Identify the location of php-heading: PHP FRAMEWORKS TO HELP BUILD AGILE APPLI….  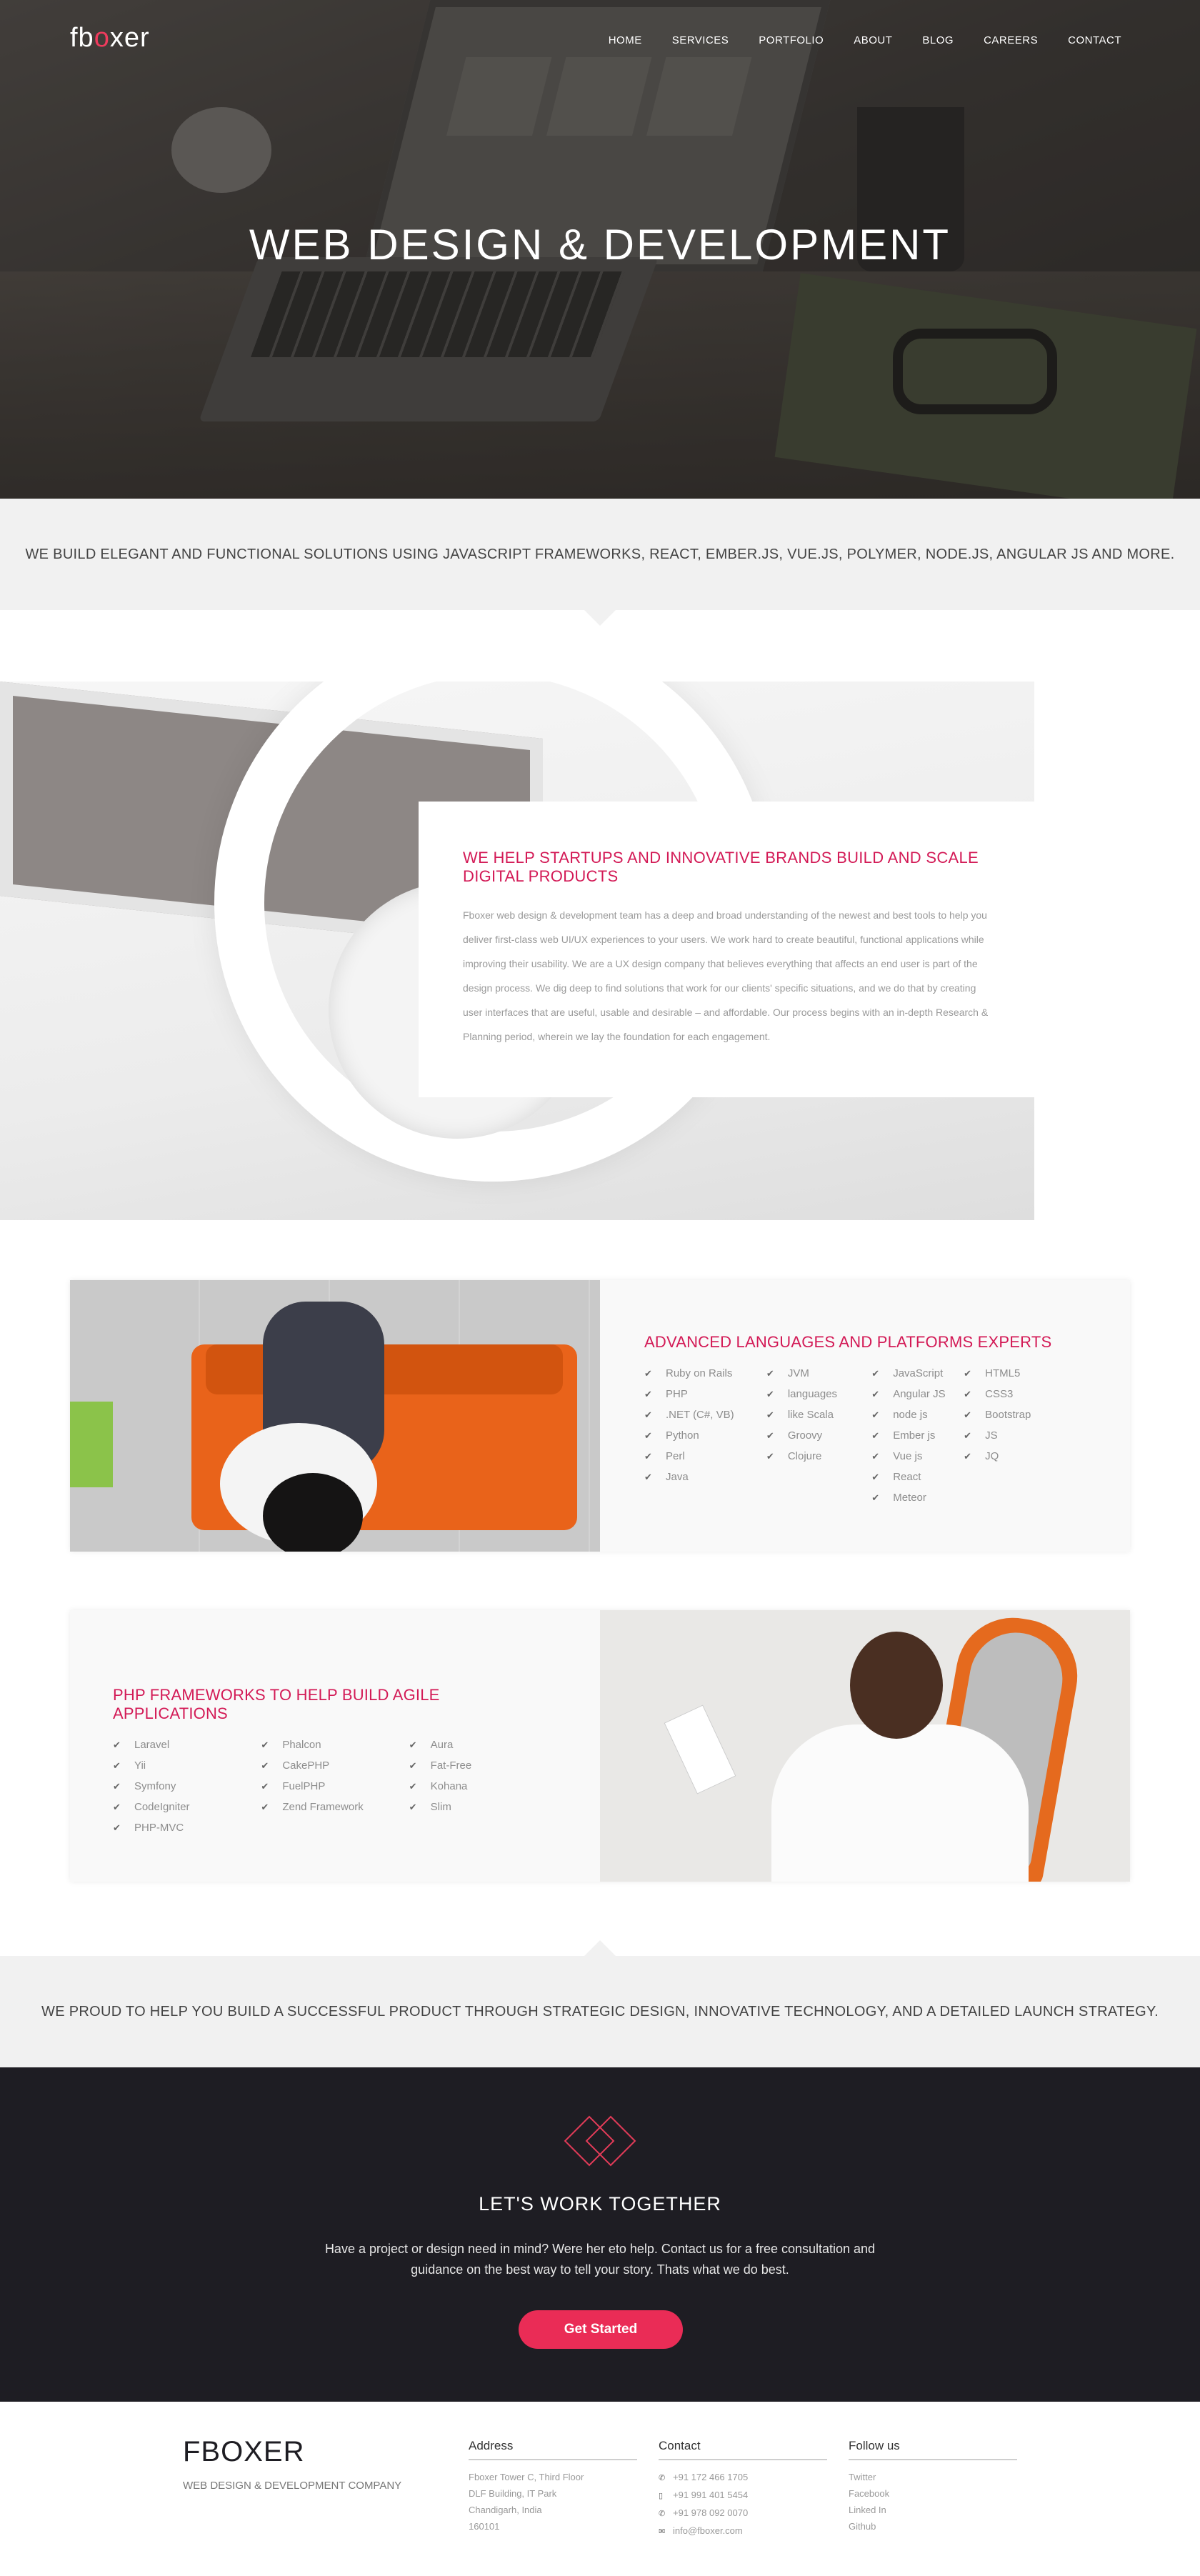
(276, 1704).